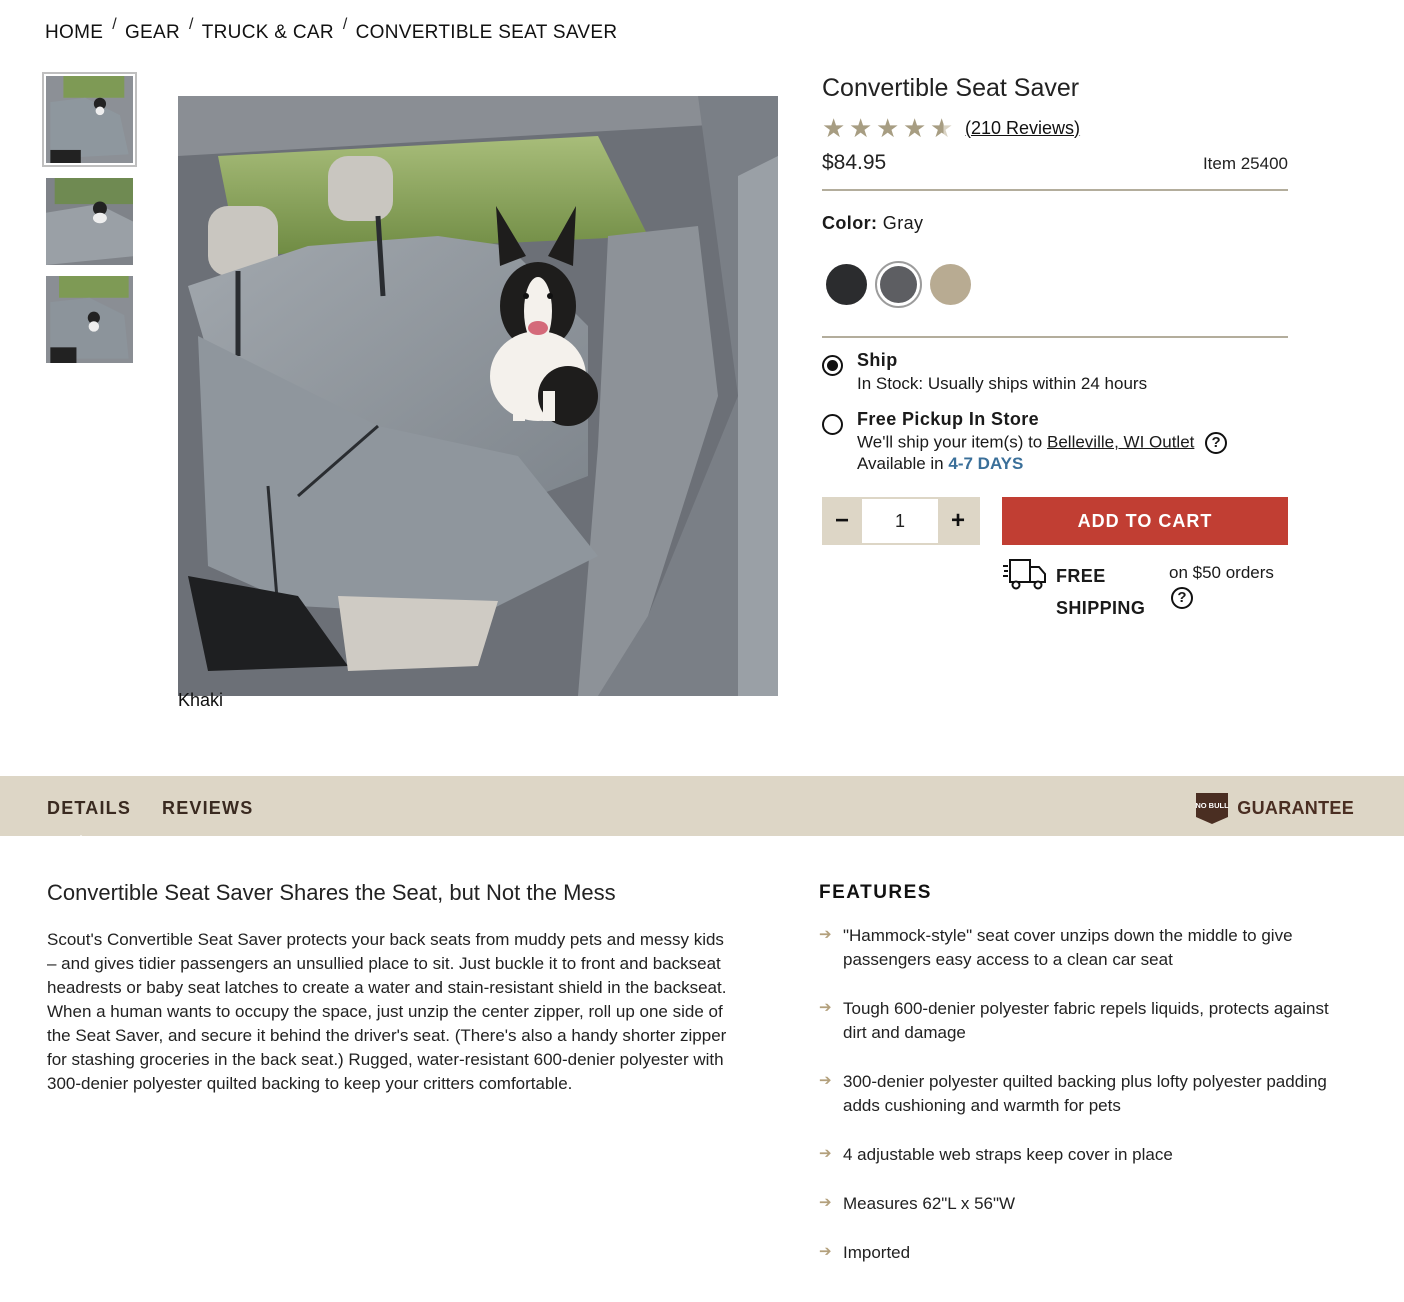 Image resolution: width=1404 pixels, height=1302 pixels. Describe the element at coordinates (1221, 572) in the screenshot. I see `free-shipping-note: on $50 orders` at that location.